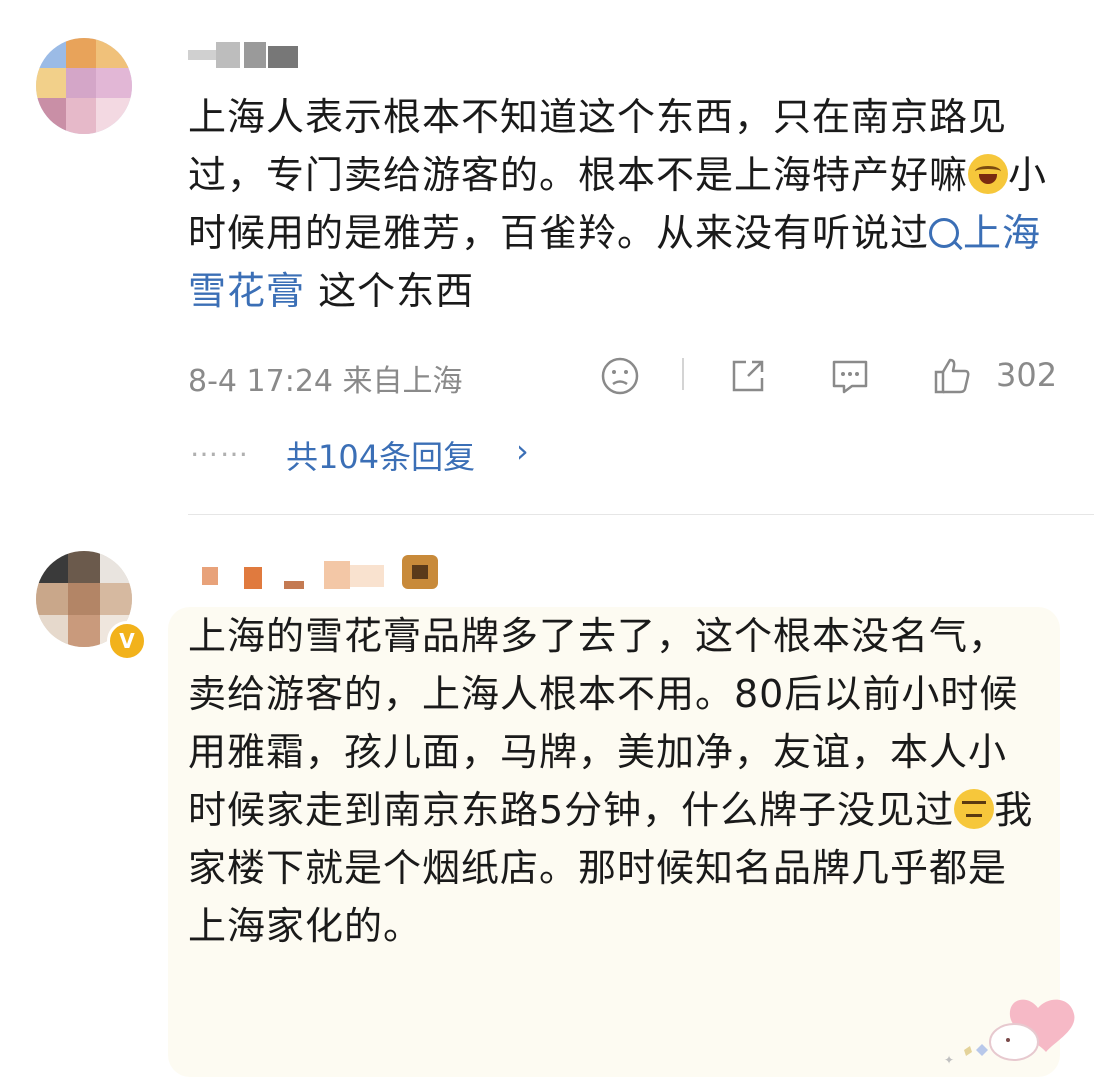 The width and height of the screenshot is (1094, 1080). I want to click on avatar, so click(84, 86).